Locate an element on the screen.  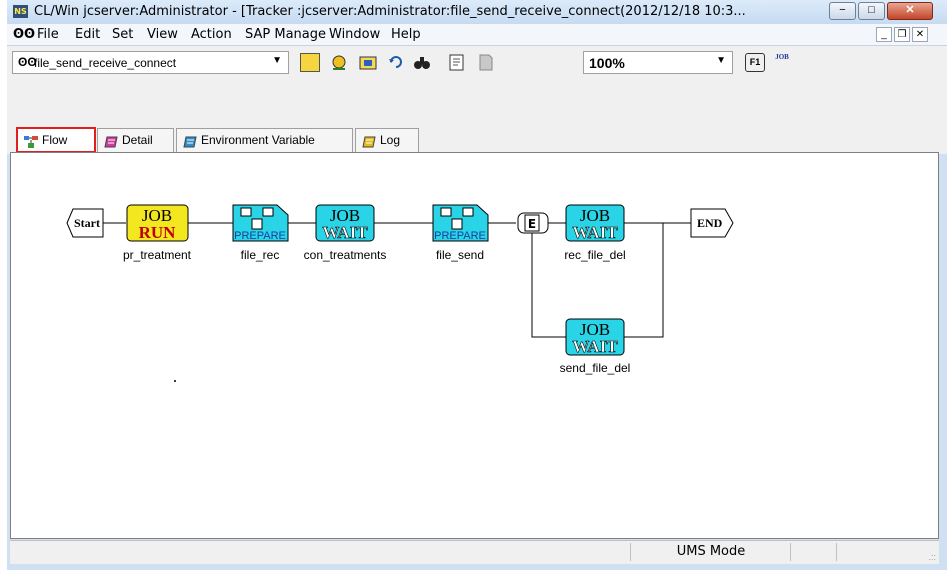
tab-detail-label: Detail is located at coordinates (137, 140).